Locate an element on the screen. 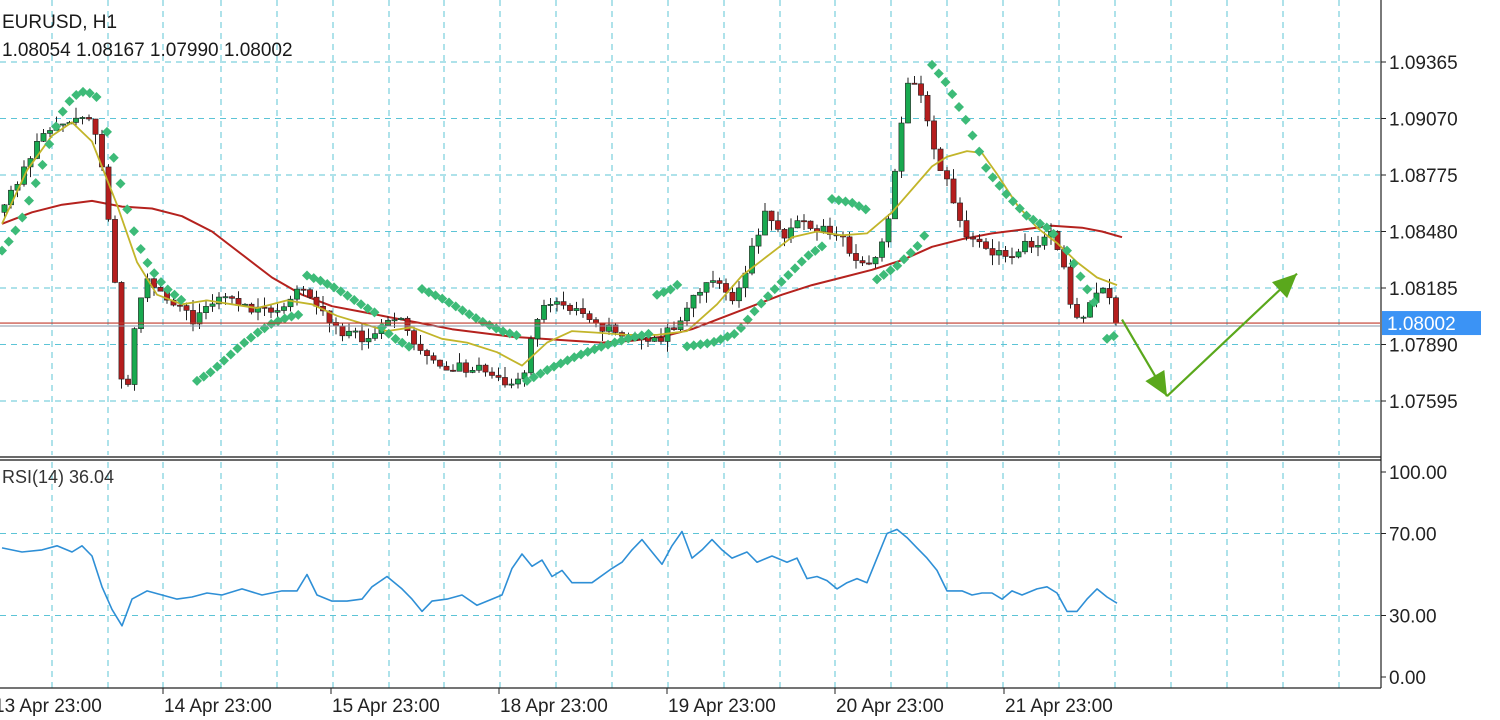 The image size is (1500, 720). time-tick-label: 14 Apr 23:00 is located at coordinates (218, 706).